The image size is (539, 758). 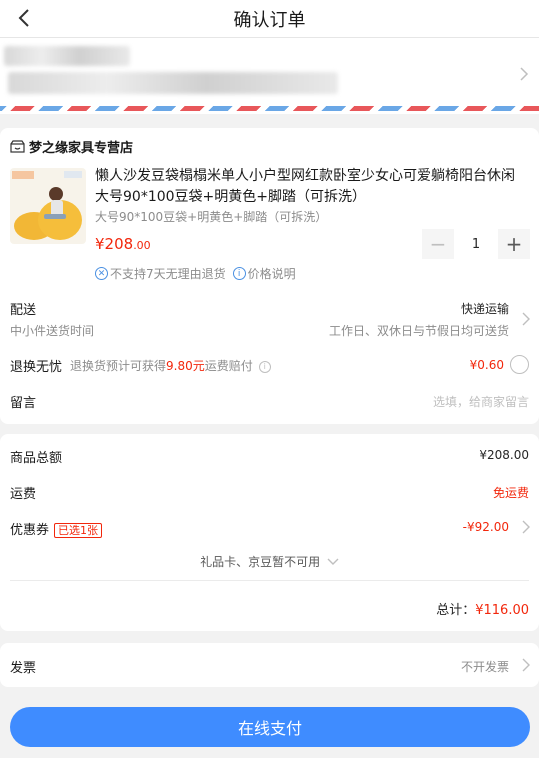 I want to click on order-total: 总计：¥116.00, so click(x=482, y=608).